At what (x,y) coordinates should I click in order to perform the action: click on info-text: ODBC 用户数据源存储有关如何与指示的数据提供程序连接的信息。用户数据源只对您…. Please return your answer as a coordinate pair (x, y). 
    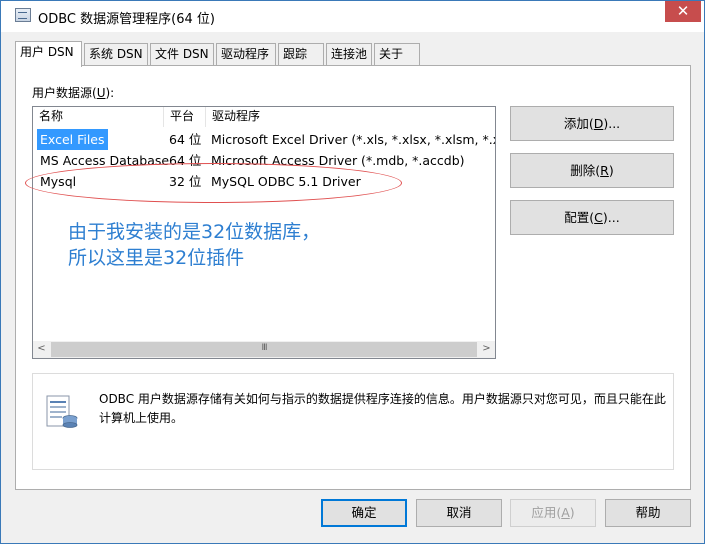
    Looking at the image, I should click on (382, 408).